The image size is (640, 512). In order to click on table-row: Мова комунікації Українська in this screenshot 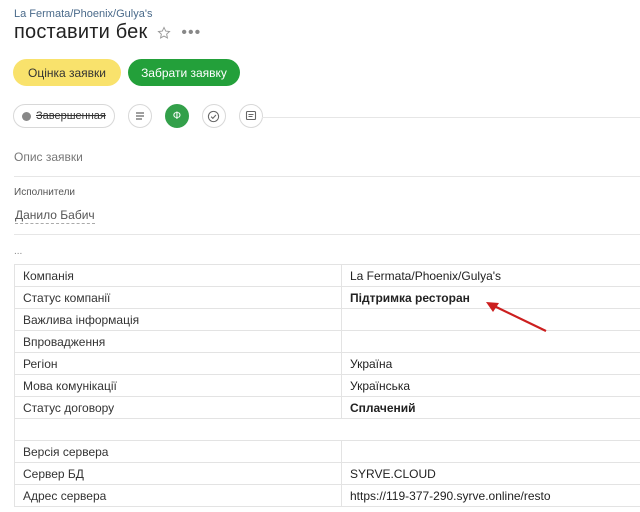, I will do `click(327, 385)`.